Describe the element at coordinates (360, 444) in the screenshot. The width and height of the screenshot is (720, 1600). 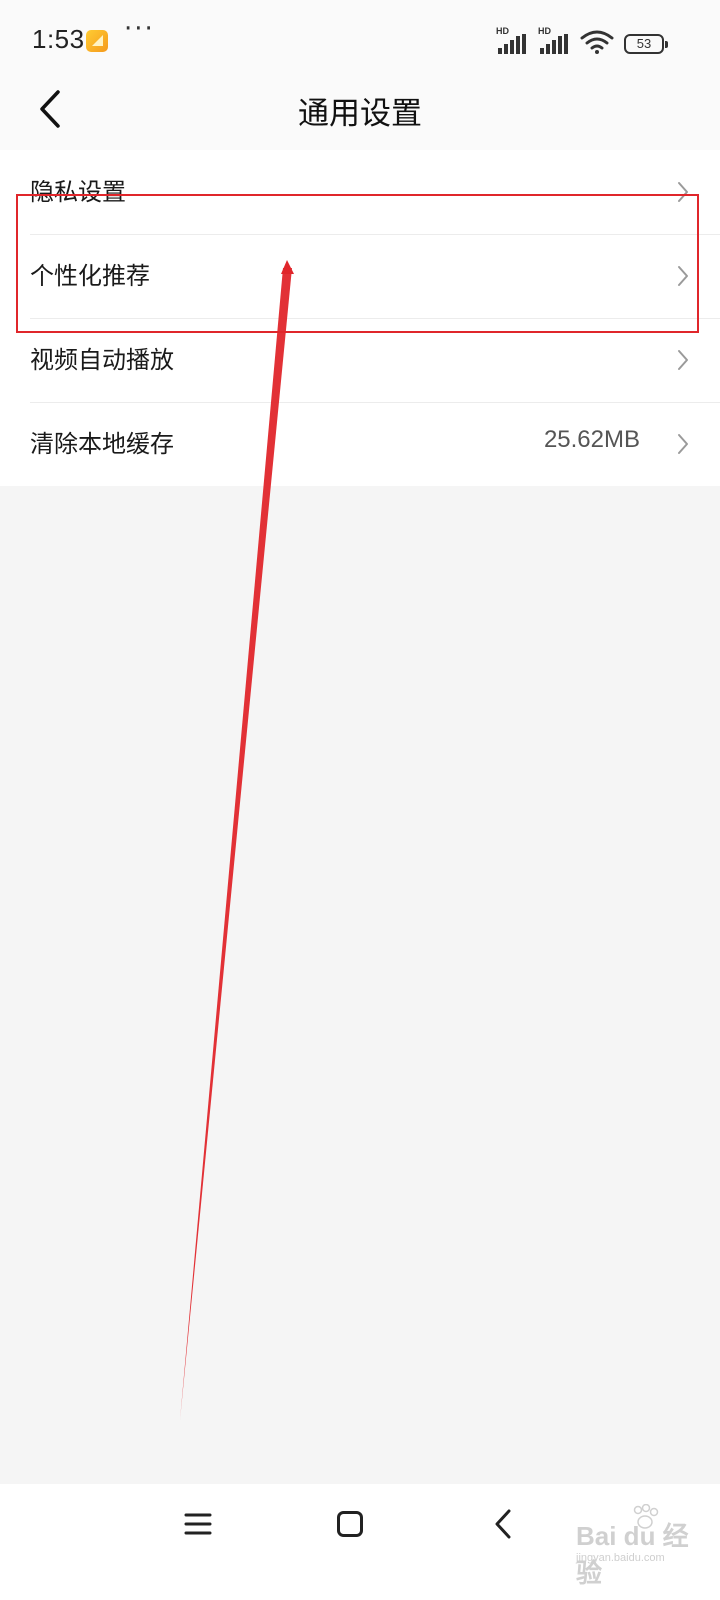
I see `clear-cache-item: 清除本地缓存 25.62MB` at that location.